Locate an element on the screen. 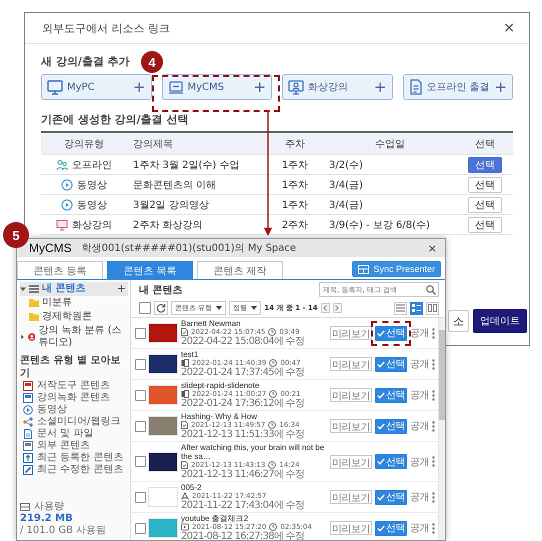 Image resolution: width=542 pixels, height=541 pixels. scrollbar is located at coordinates (441, 429).